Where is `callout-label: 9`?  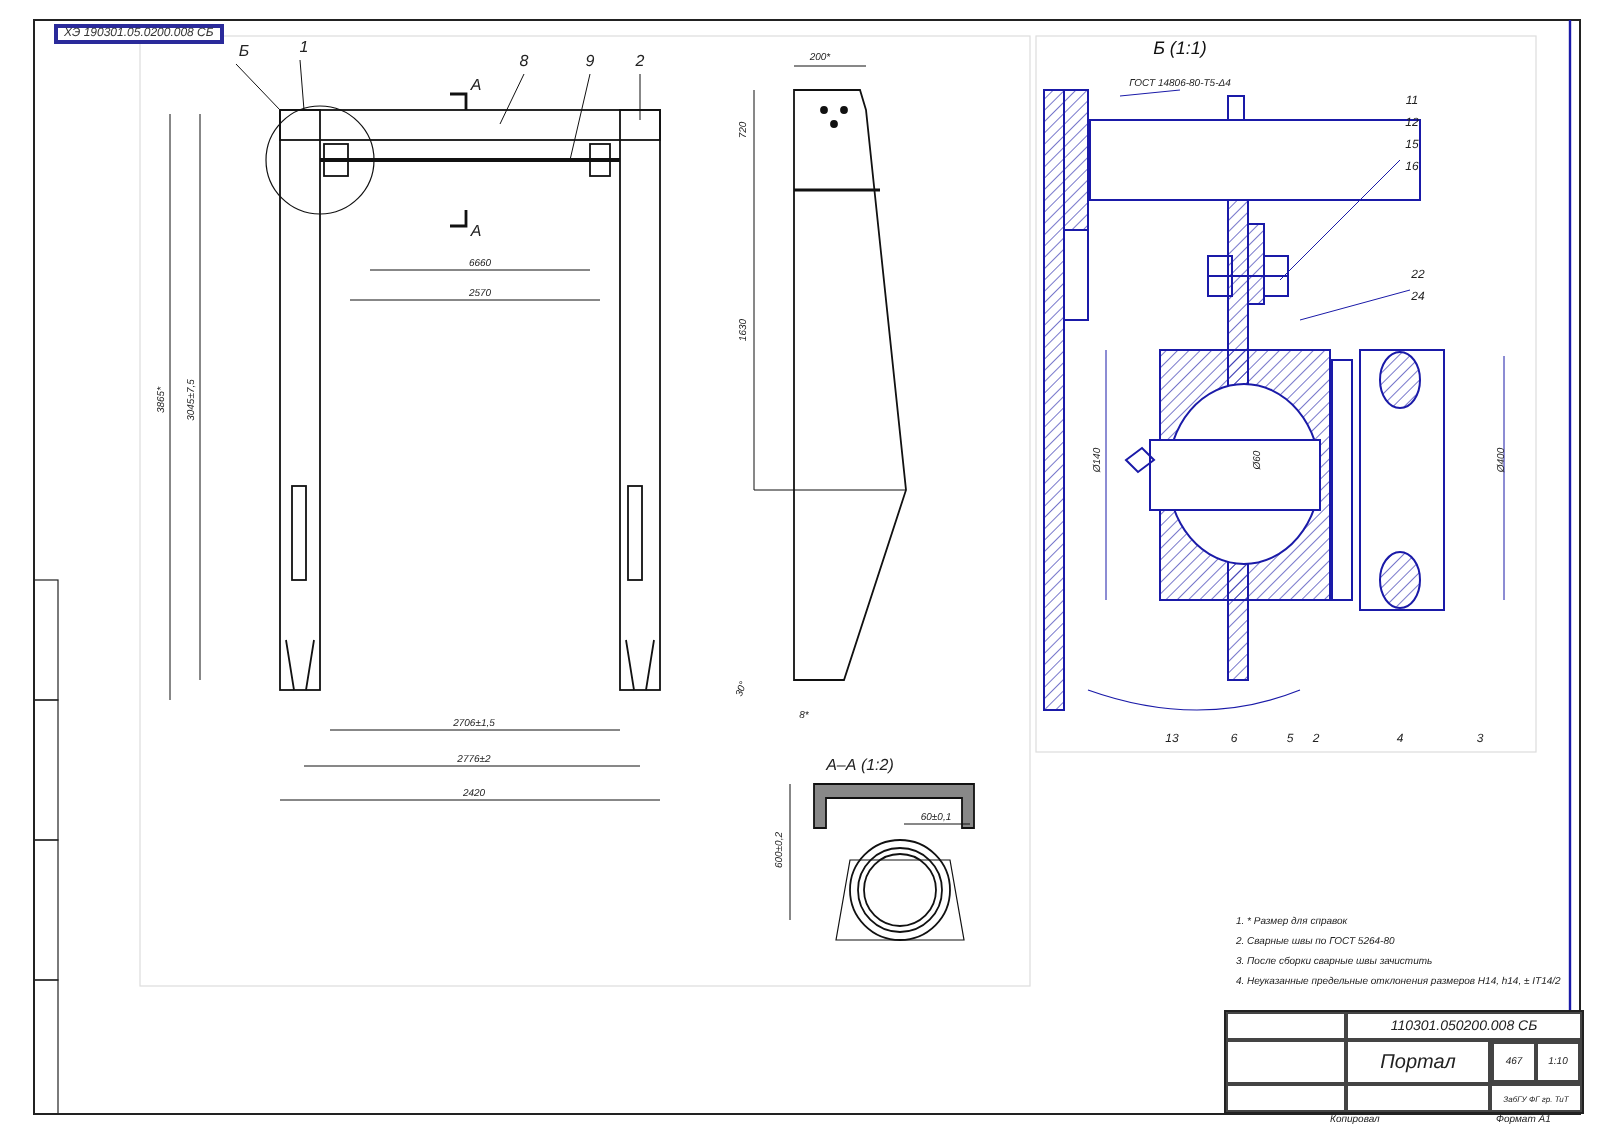
callout-label: 9 is located at coordinates (590, 61).